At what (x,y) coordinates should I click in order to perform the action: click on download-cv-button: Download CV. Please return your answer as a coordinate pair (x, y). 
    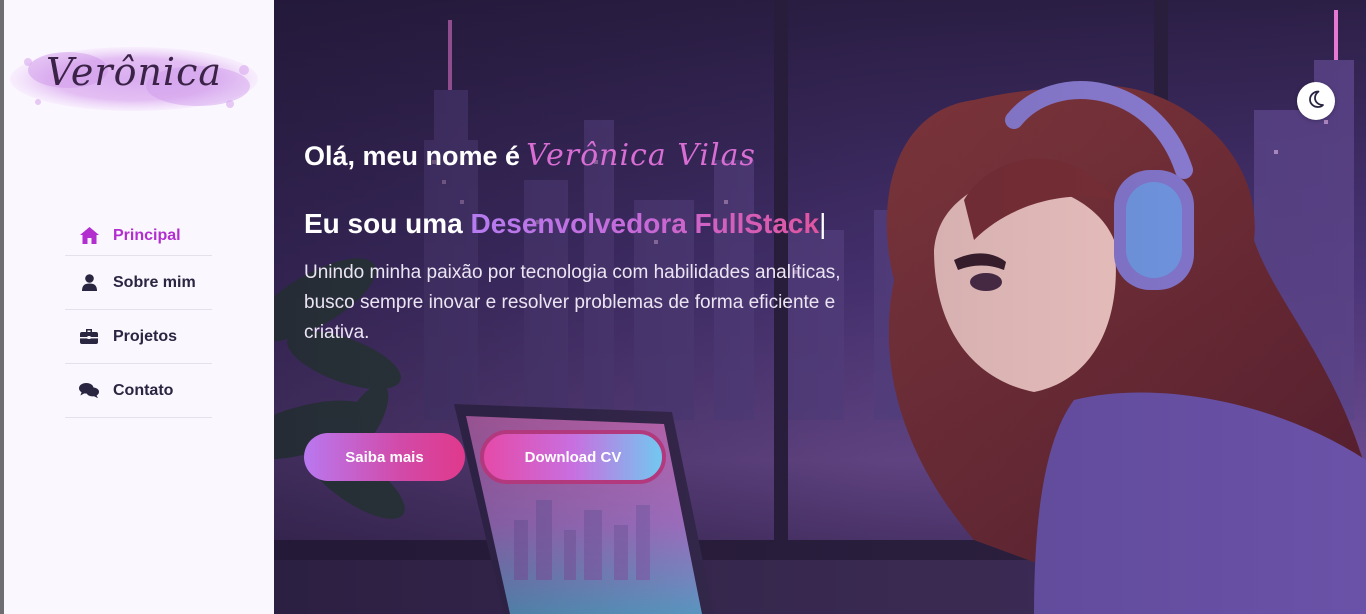
    Looking at the image, I should click on (573, 457).